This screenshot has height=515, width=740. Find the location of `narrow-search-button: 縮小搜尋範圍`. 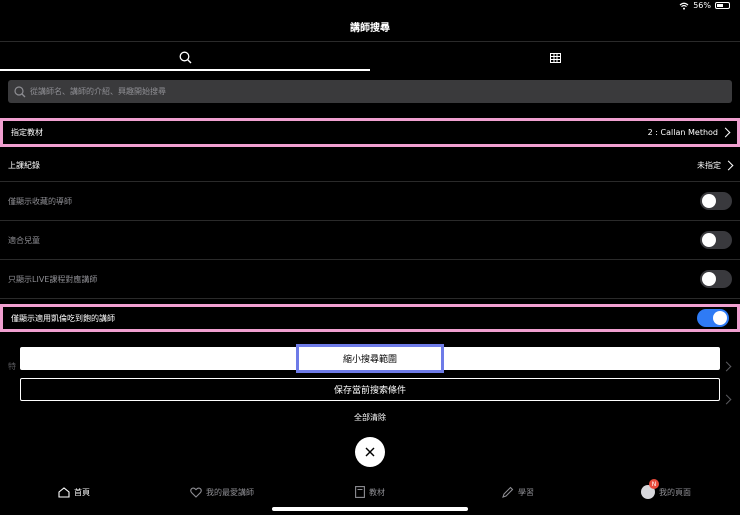

narrow-search-button: 縮小搜尋範圍 is located at coordinates (370, 358).